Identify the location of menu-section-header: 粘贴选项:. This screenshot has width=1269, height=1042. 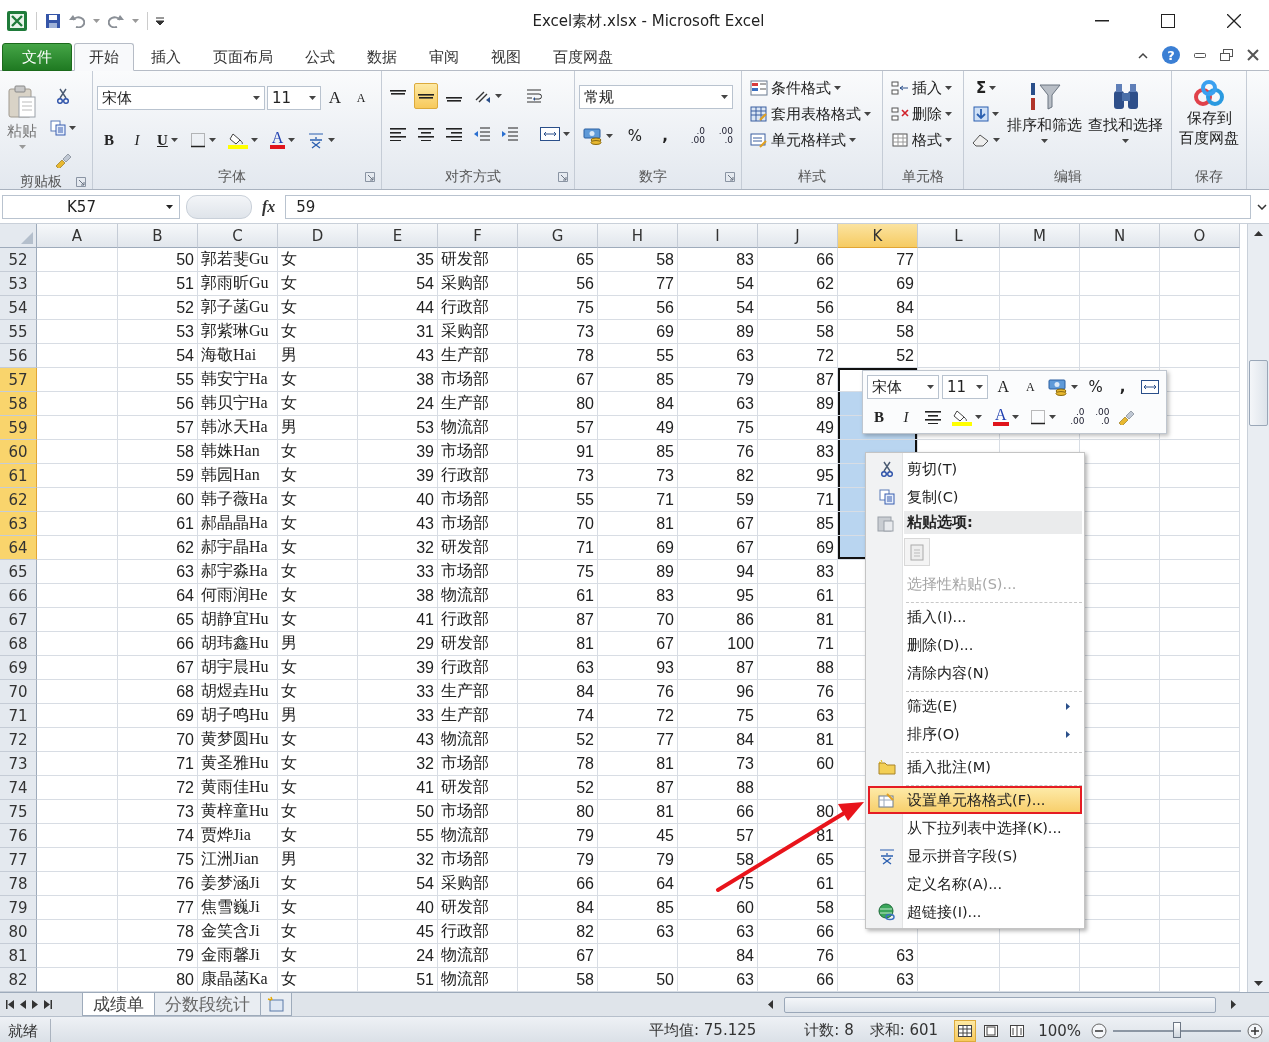
(939, 522).